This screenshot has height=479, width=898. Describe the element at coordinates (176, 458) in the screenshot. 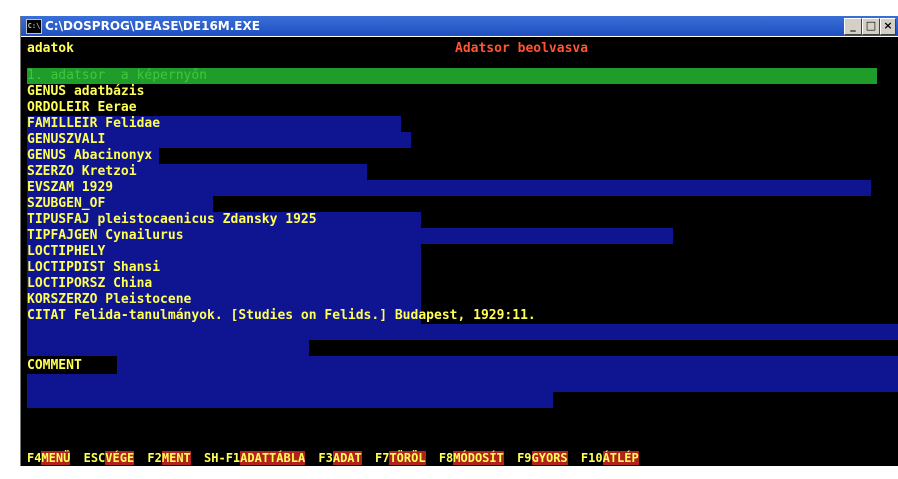

I see `fkey-f2-label: MENT` at that location.